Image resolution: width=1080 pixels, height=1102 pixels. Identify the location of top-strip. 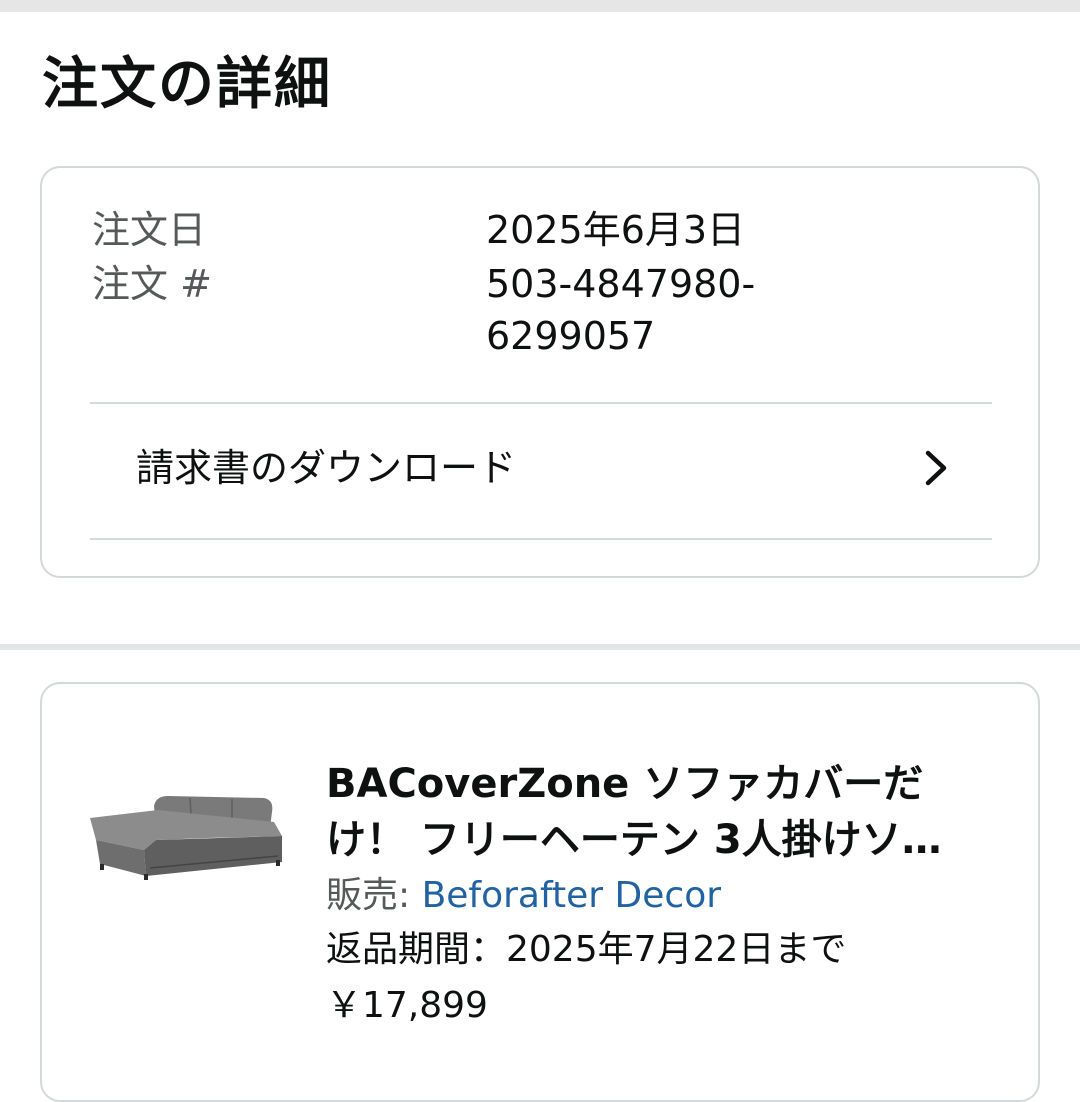
(540, 6).